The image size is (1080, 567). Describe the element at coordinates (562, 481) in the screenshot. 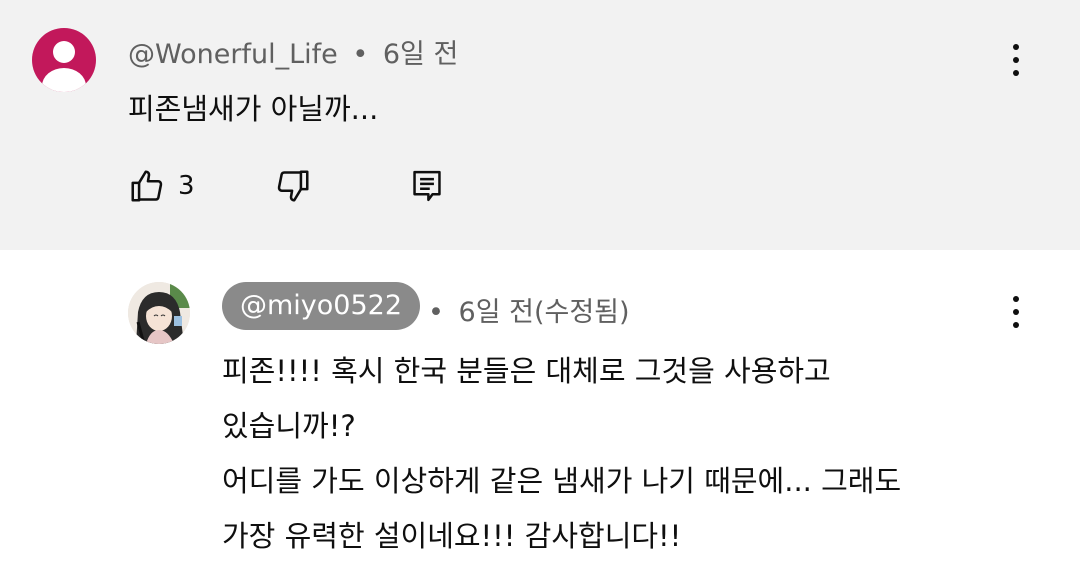

I see `reply-text-line: 어디를 가도 이상하게 같은 냄새가 나기 때문에... 그래도` at that location.